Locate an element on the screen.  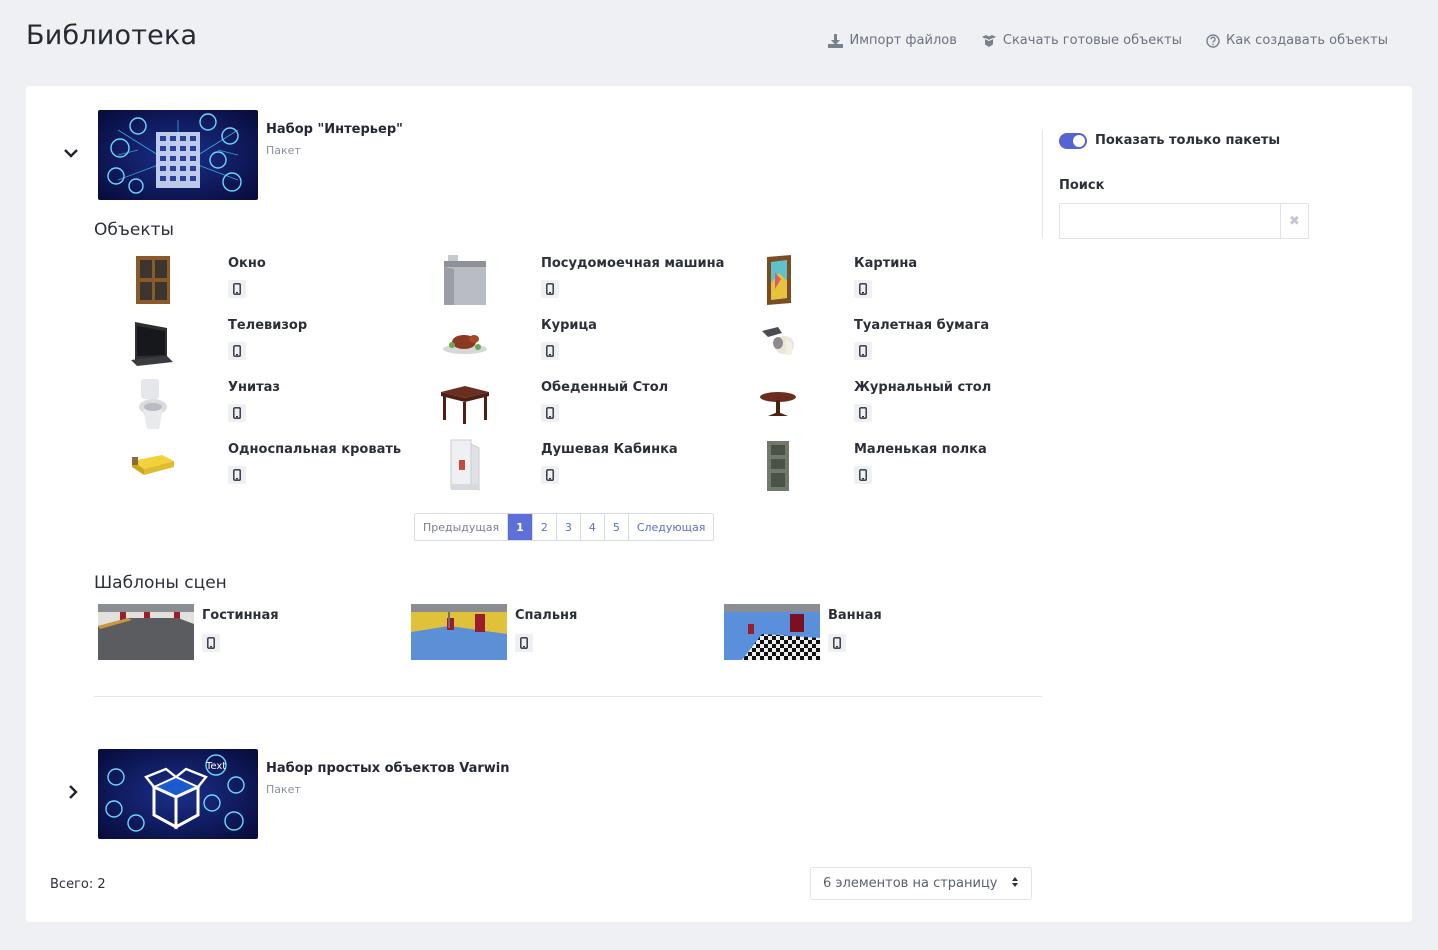
scene-name: Ванная is located at coordinates (855, 615).